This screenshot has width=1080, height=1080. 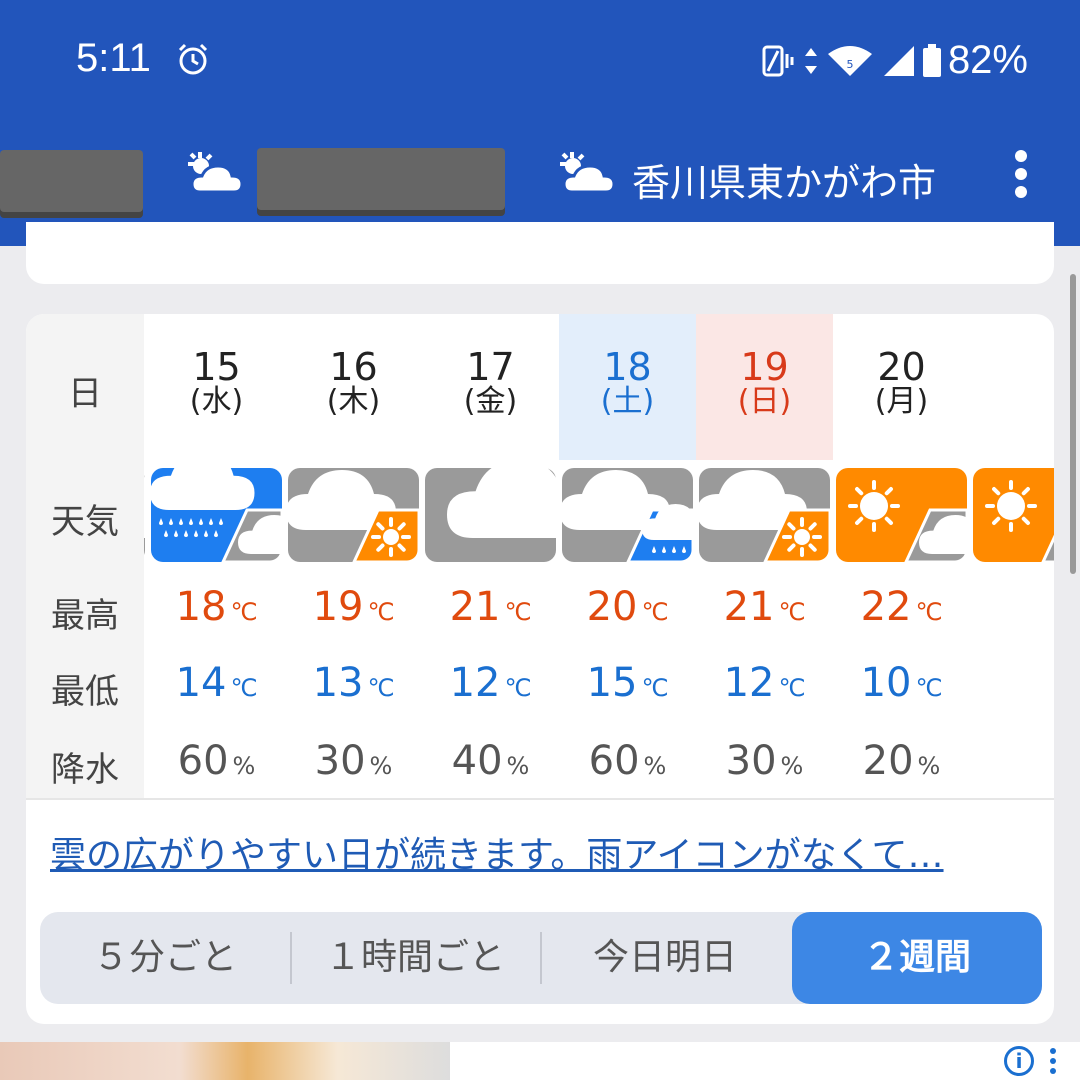 What do you see at coordinates (627, 367) in the screenshot?
I see `day-number: 18` at bounding box center [627, 367].